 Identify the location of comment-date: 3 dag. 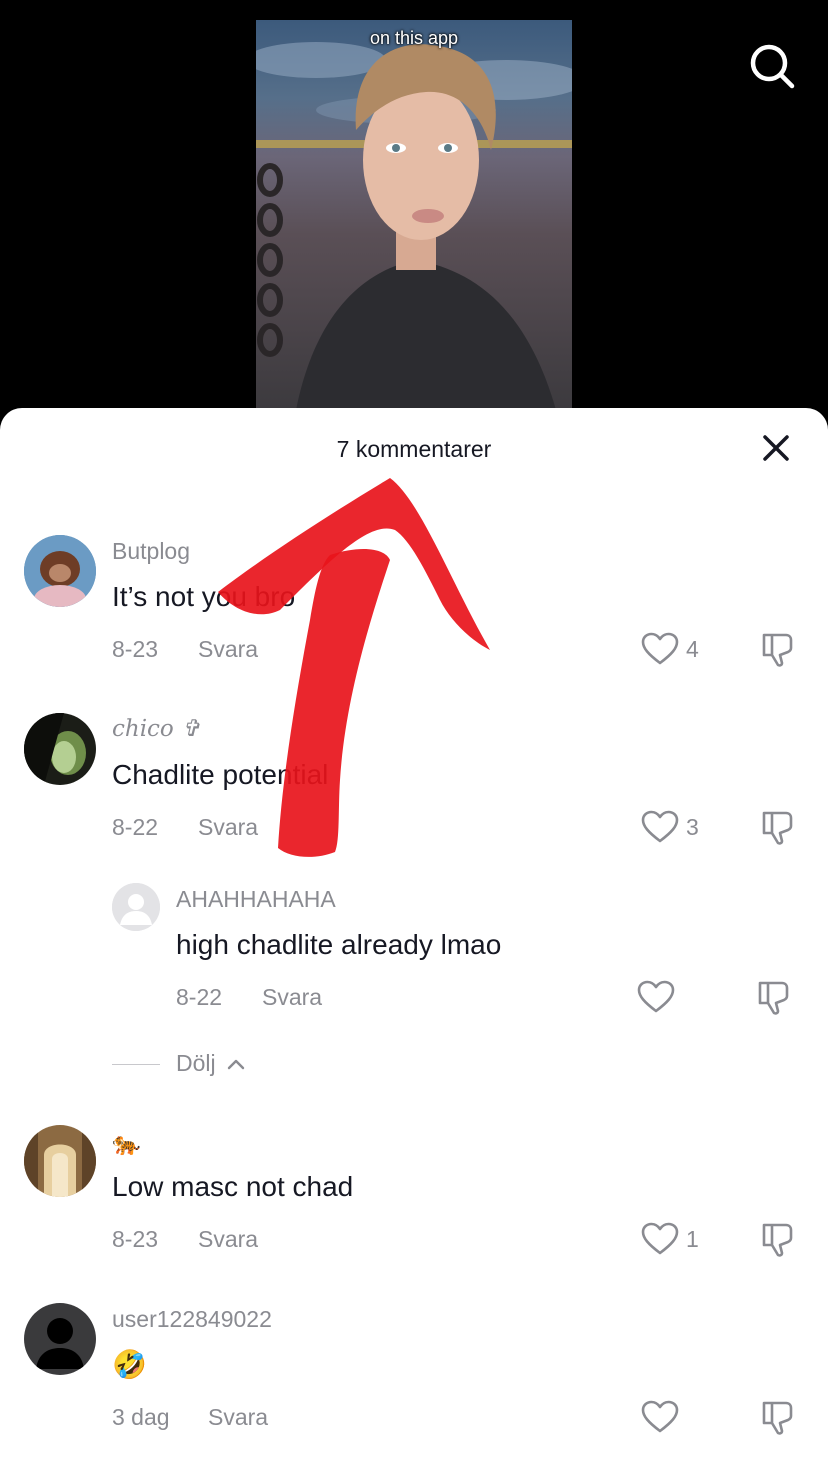
(141, 1417).